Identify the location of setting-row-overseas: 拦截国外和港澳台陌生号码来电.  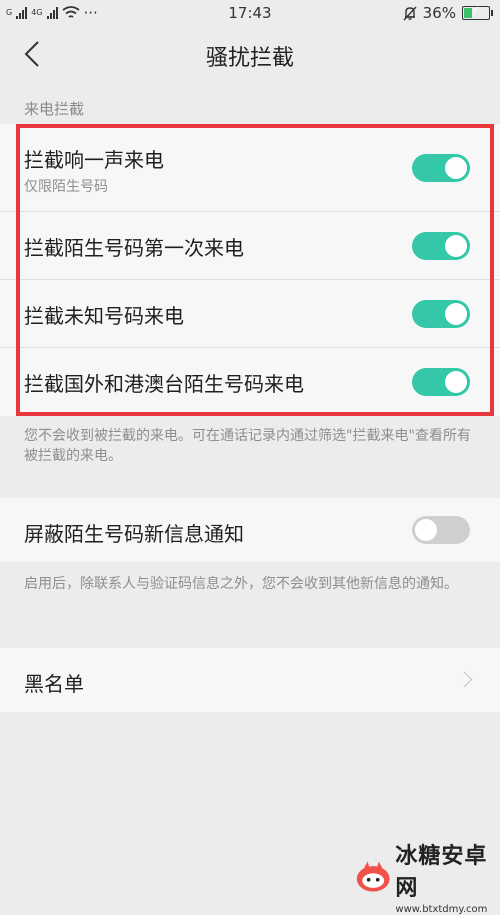
(250, 382).